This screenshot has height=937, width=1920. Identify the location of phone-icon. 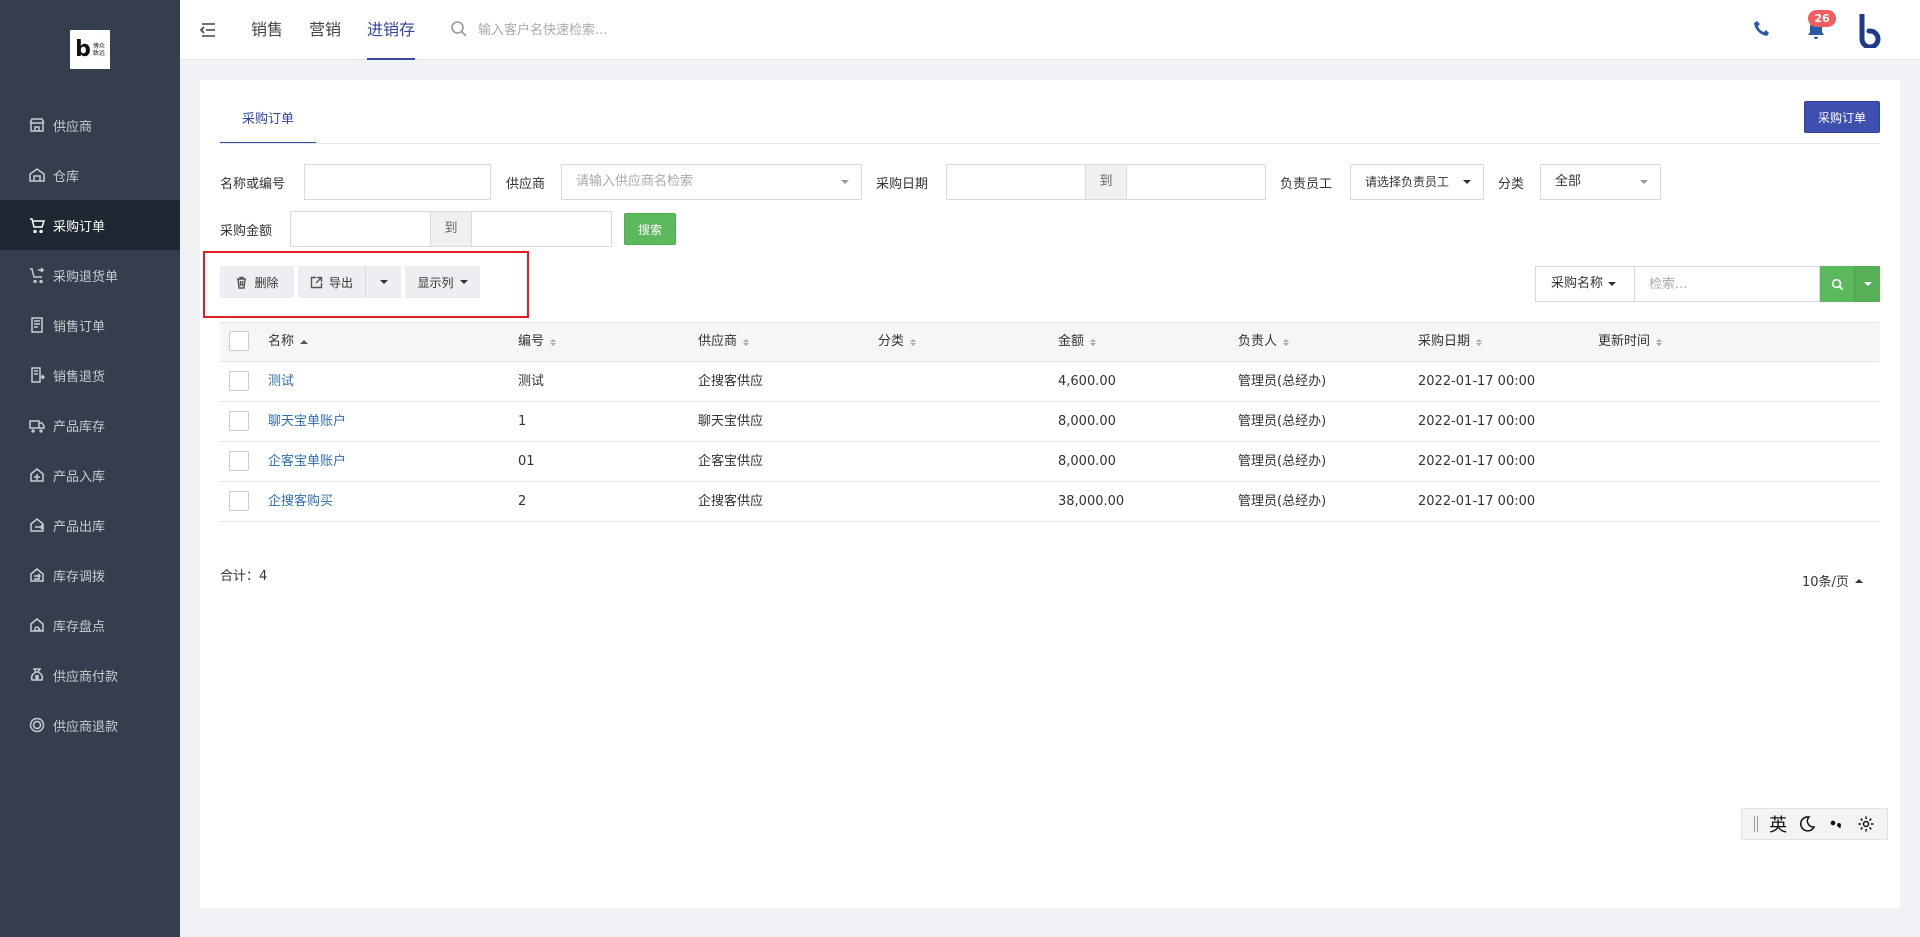
(1762, 29).